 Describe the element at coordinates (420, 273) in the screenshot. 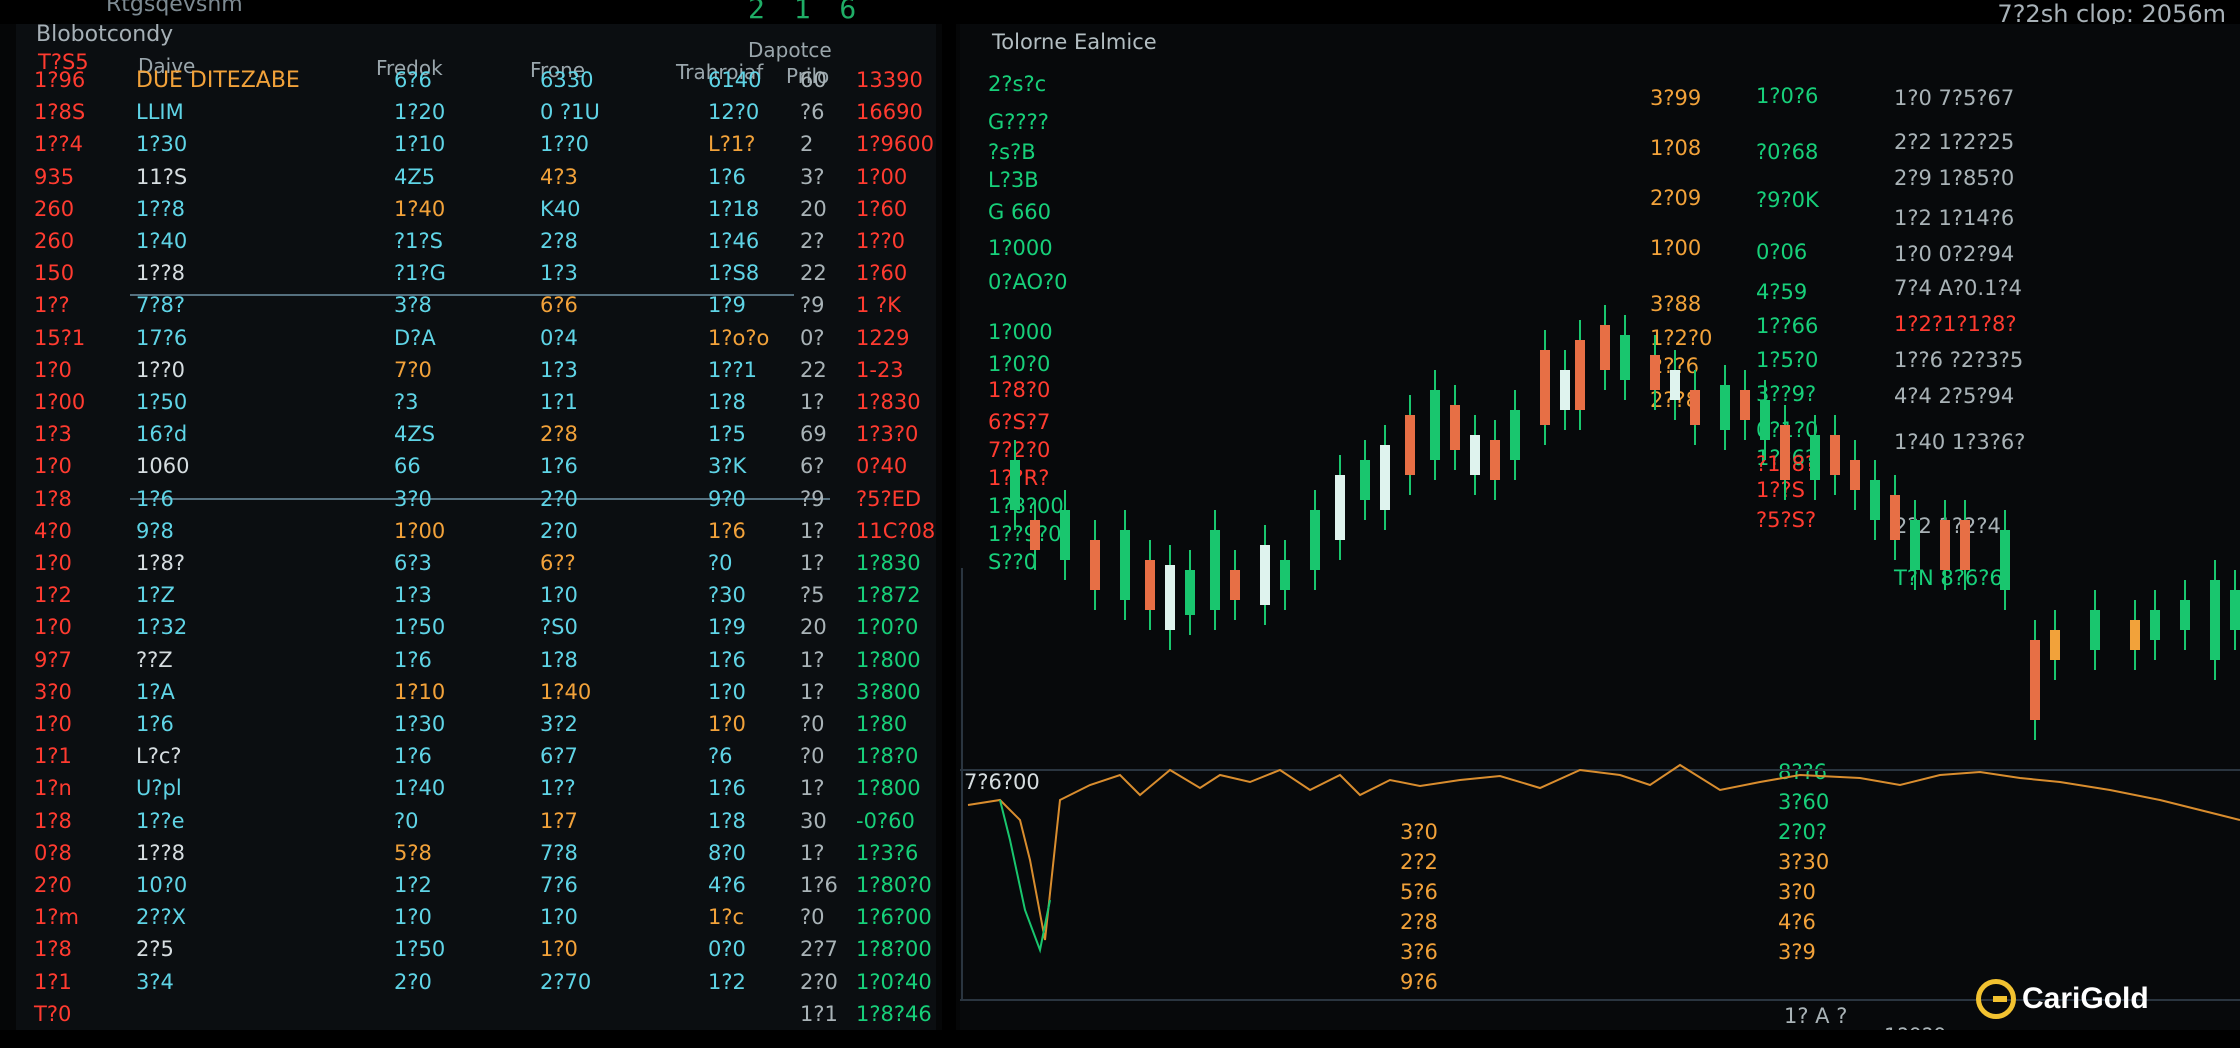

I see `row-value-1: ?1?G` at that location.